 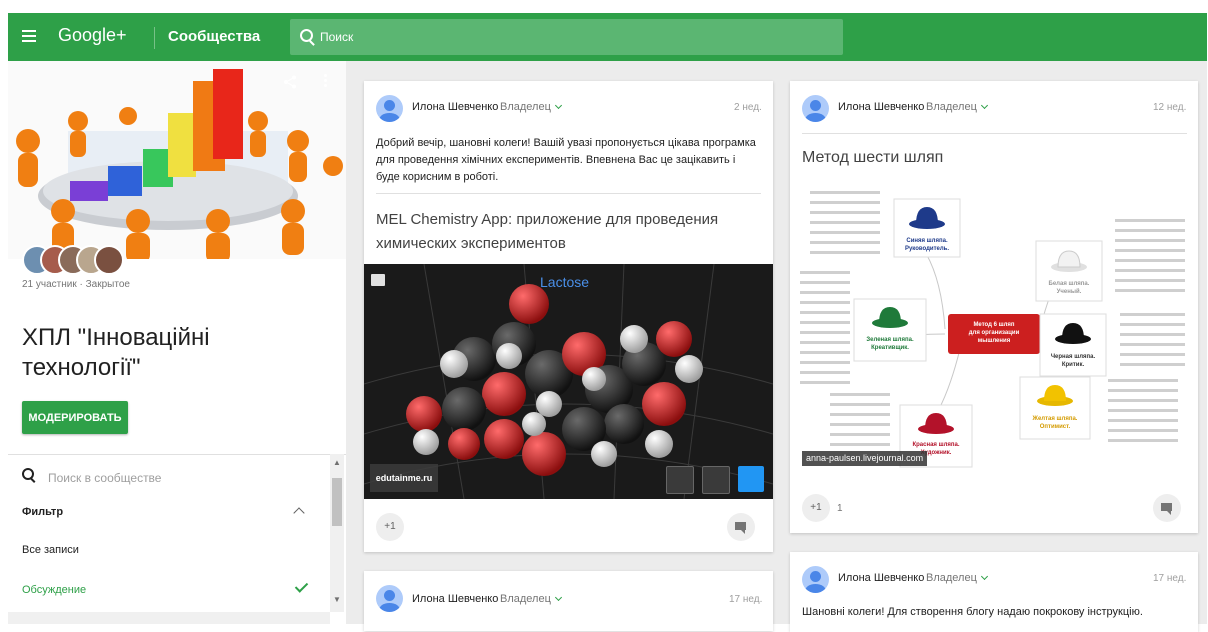 What do you see at coordinates (76, 284) in the screenshot?
I see `members-count: 21 участник · Закрытое` at bounding box center [76, 284].